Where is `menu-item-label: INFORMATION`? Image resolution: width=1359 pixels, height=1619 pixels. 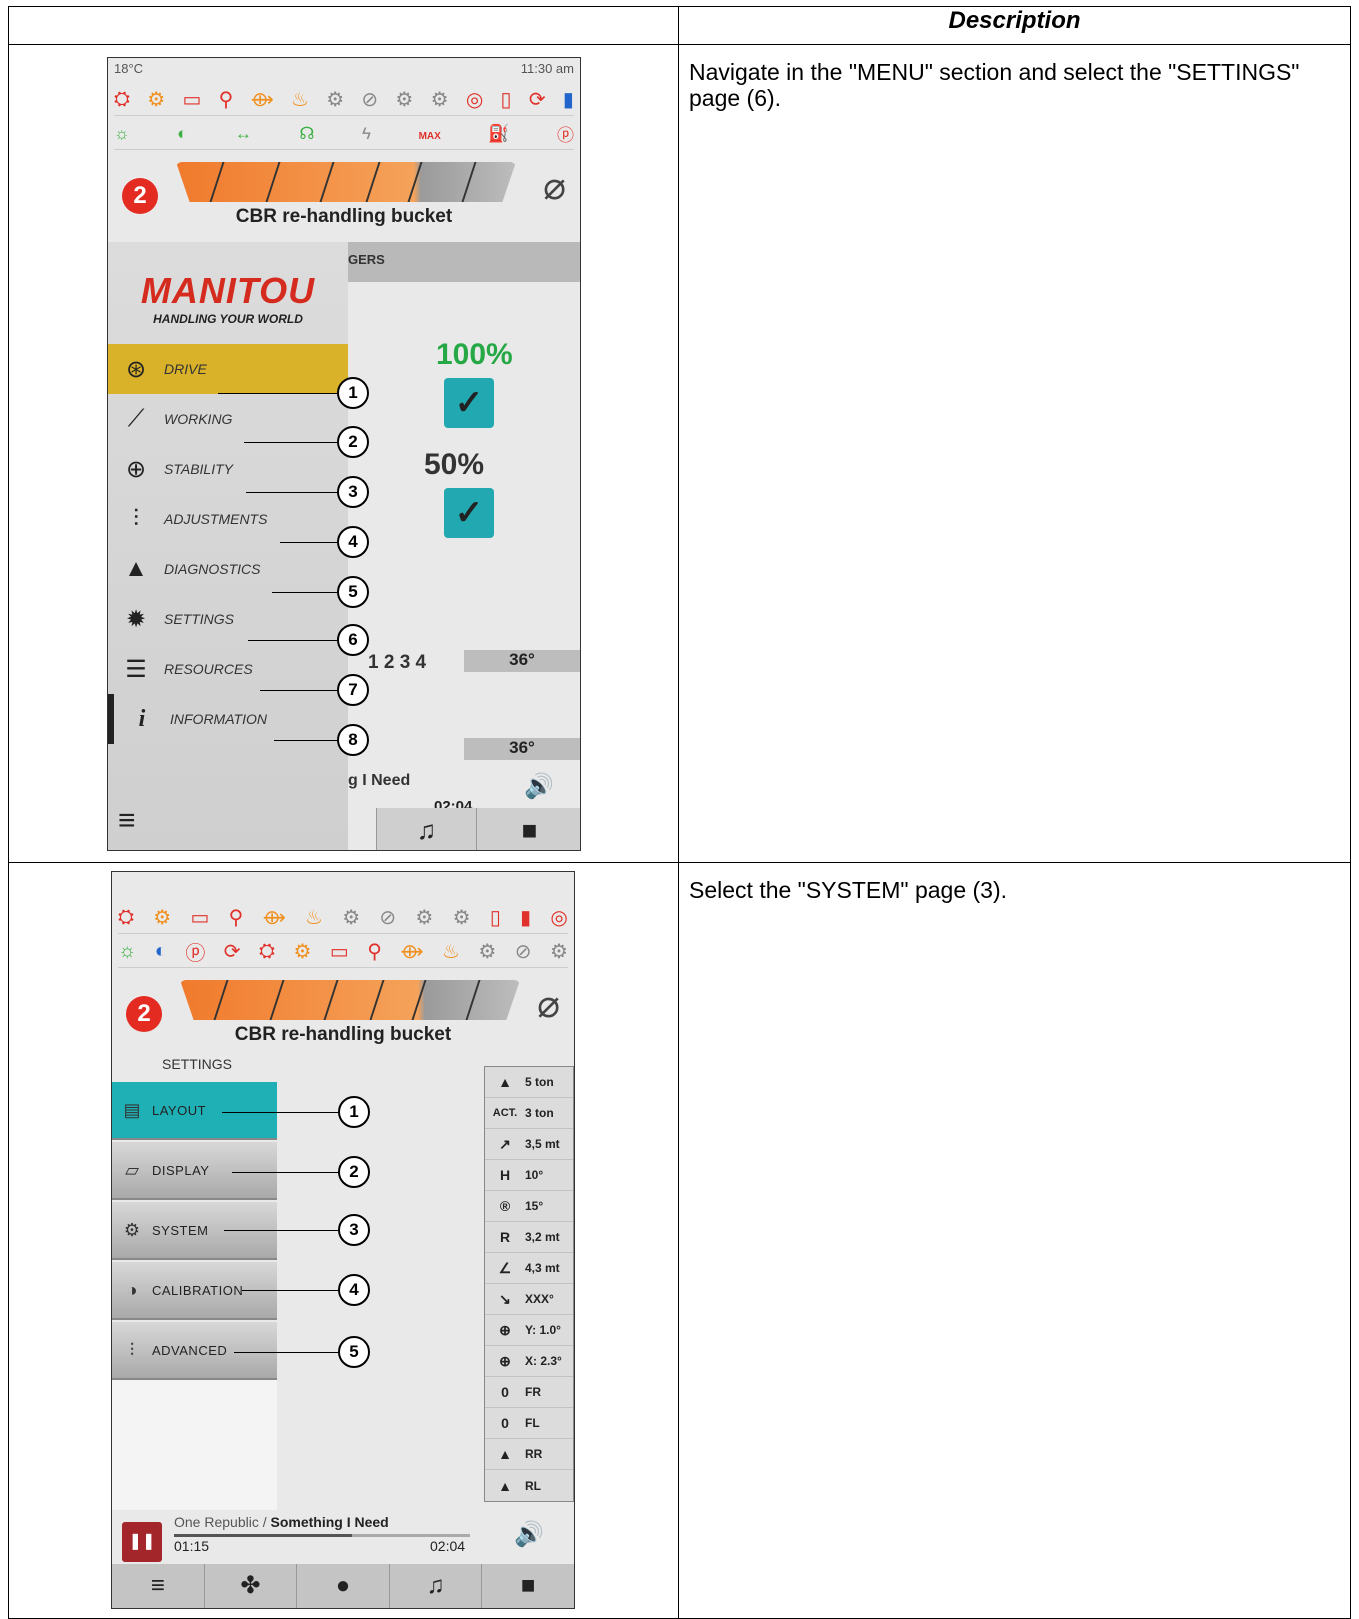 menu-item-label: INFORMATION is located at coordinates (218, 719).